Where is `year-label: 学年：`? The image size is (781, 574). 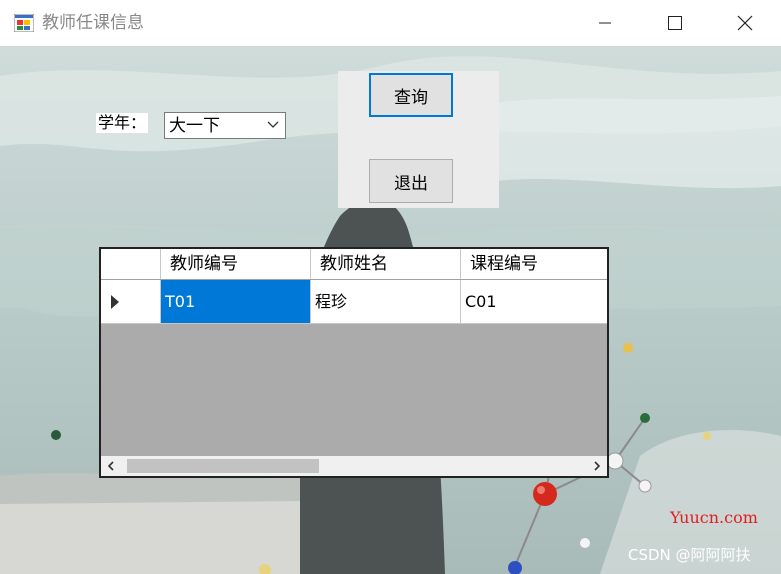 year-label: 学年： is located at coordinates (122, 123).